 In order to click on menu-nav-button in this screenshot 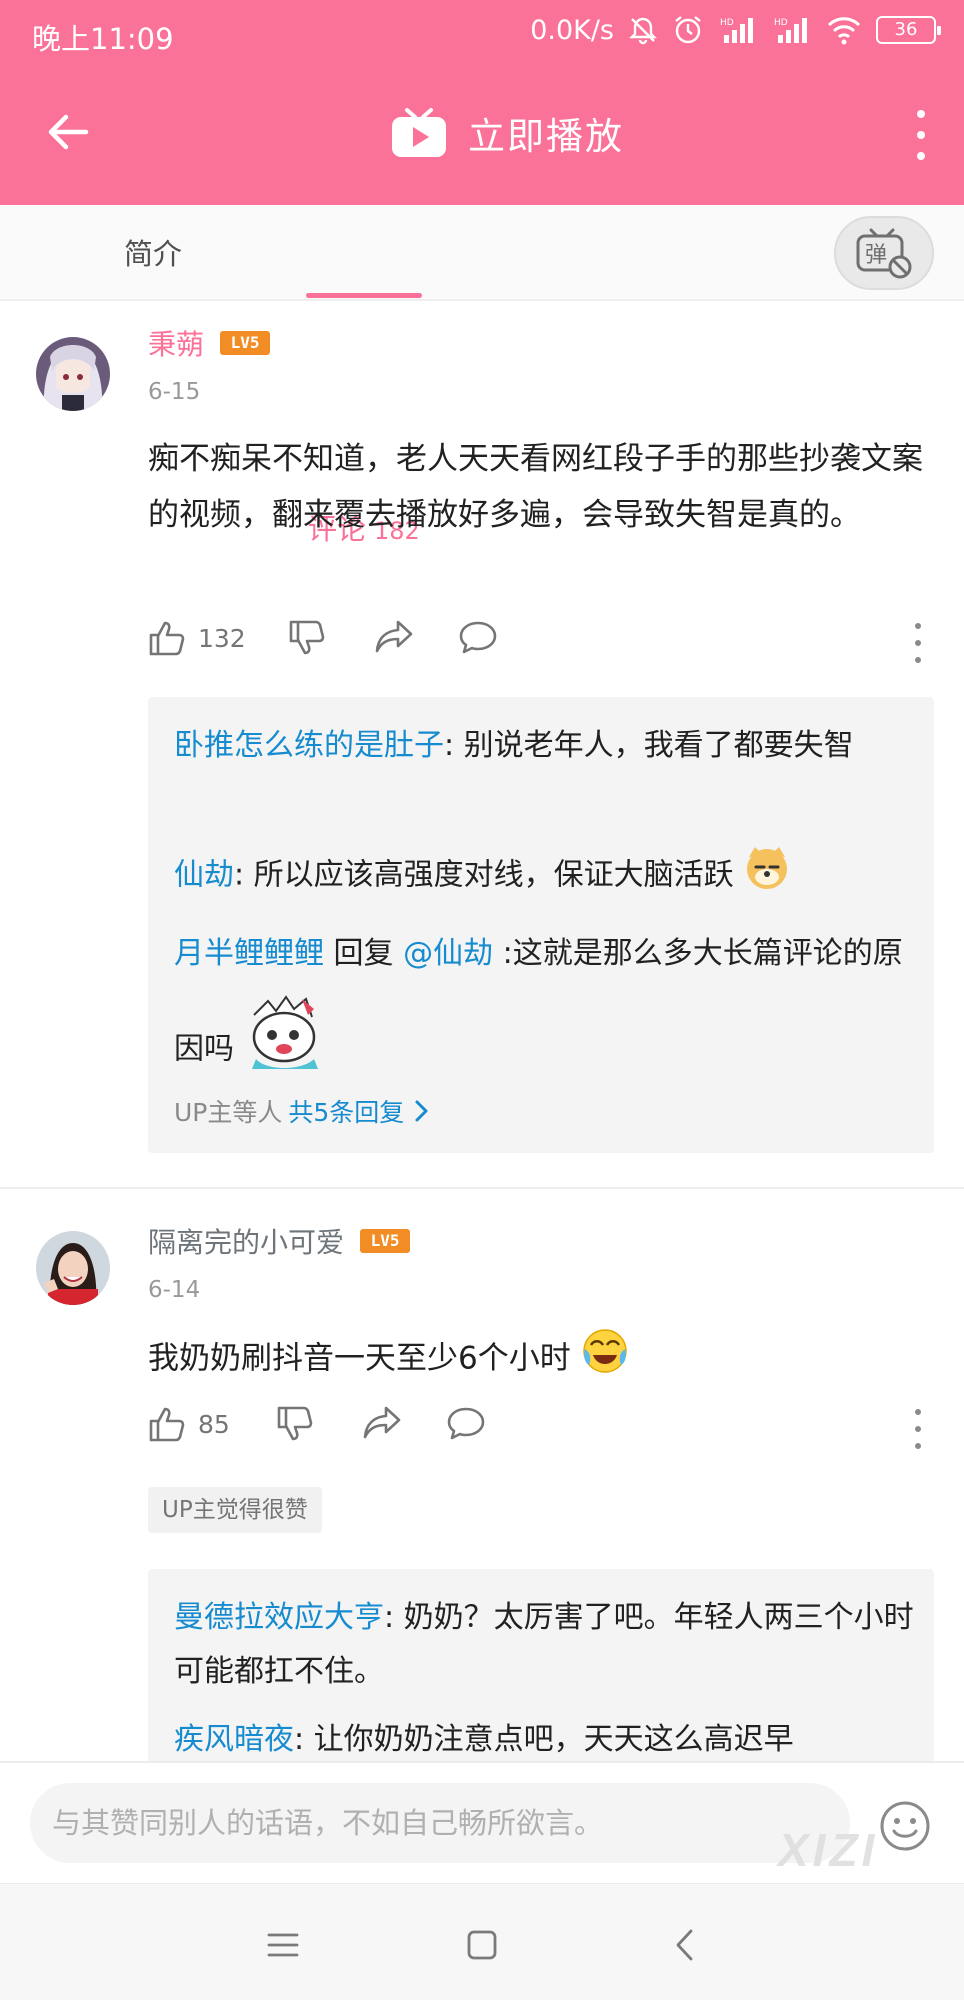, I will do `click(283, 1945)`.